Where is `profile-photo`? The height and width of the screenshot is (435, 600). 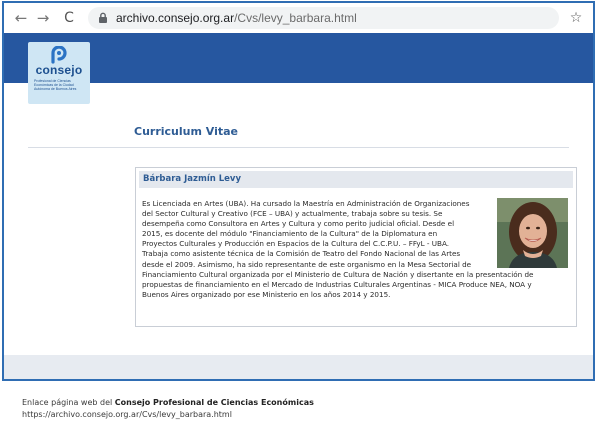
profile-photo is located at coordinates (532, 233).